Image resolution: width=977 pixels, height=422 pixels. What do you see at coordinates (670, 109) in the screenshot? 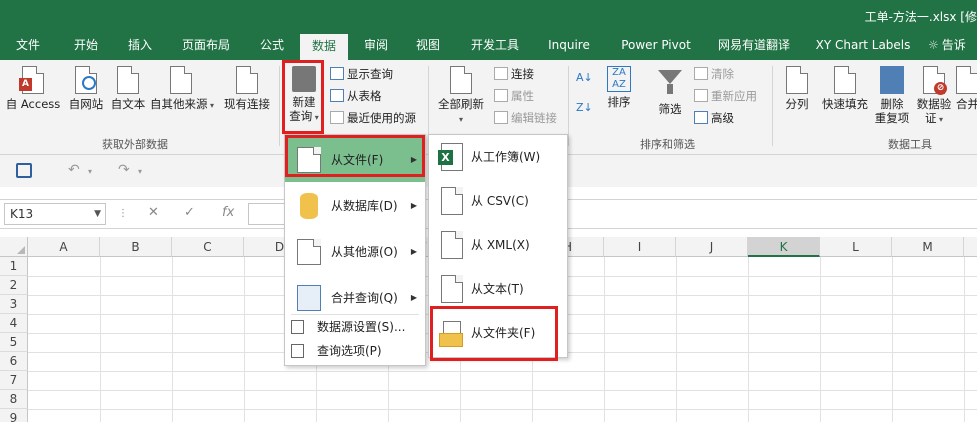
I see `filter-label: 筛选` at bounding box center [670, 109].